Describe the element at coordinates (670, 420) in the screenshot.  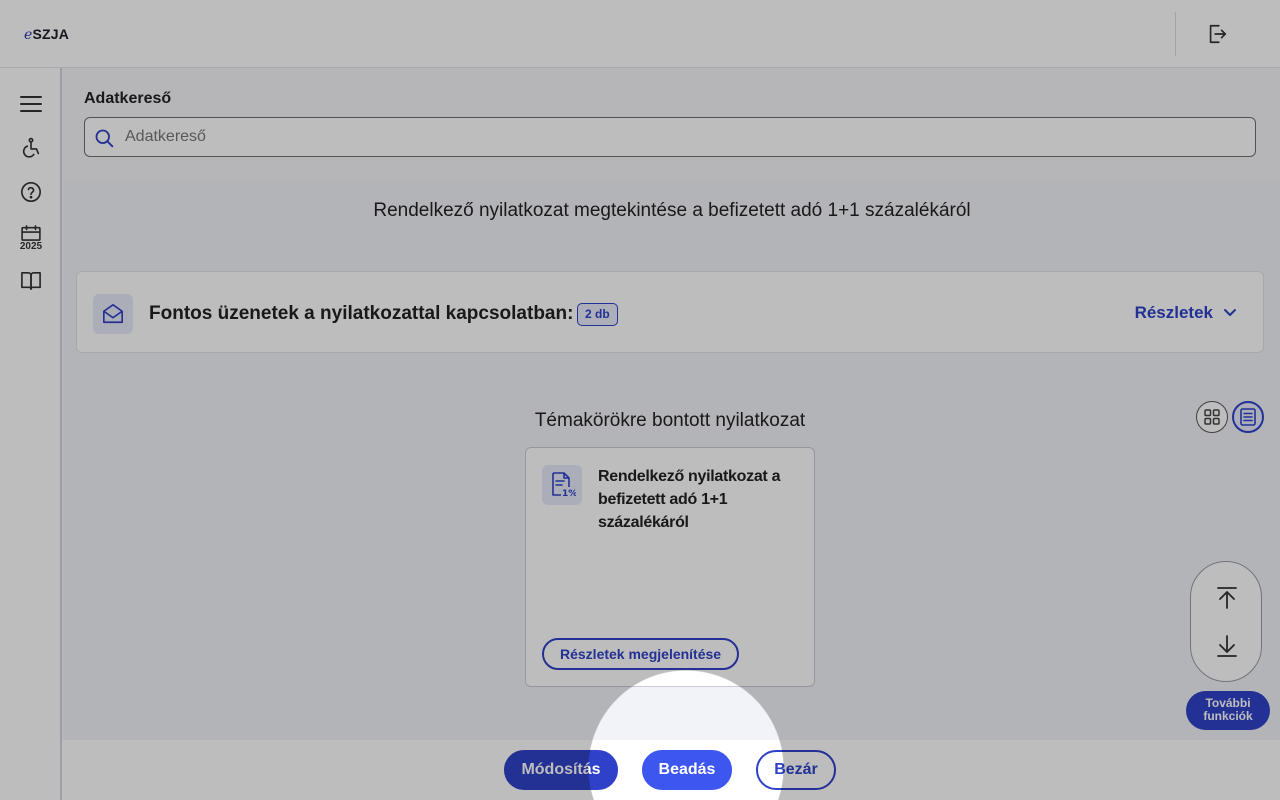
I see `topics-section-title: Témakörökre bontott nyilatkozat` at that location.